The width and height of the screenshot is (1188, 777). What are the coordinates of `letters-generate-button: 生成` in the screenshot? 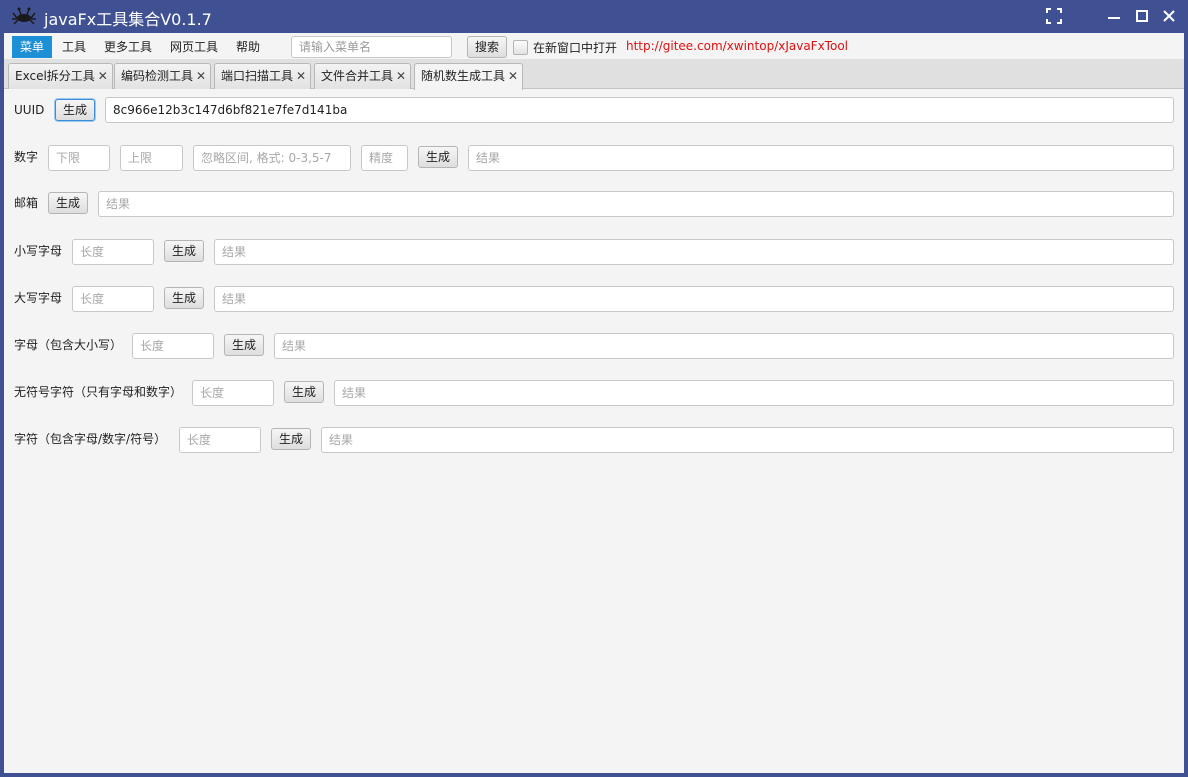 It's located at (244, 345).